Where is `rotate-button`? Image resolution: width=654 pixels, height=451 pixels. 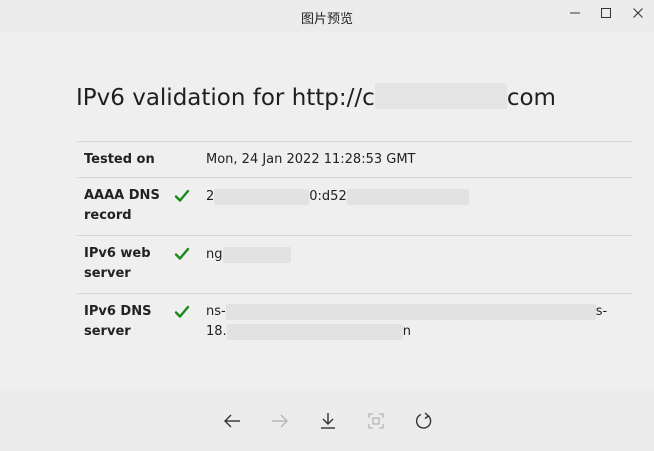
rotate-button is located at coordinates (424, 421).